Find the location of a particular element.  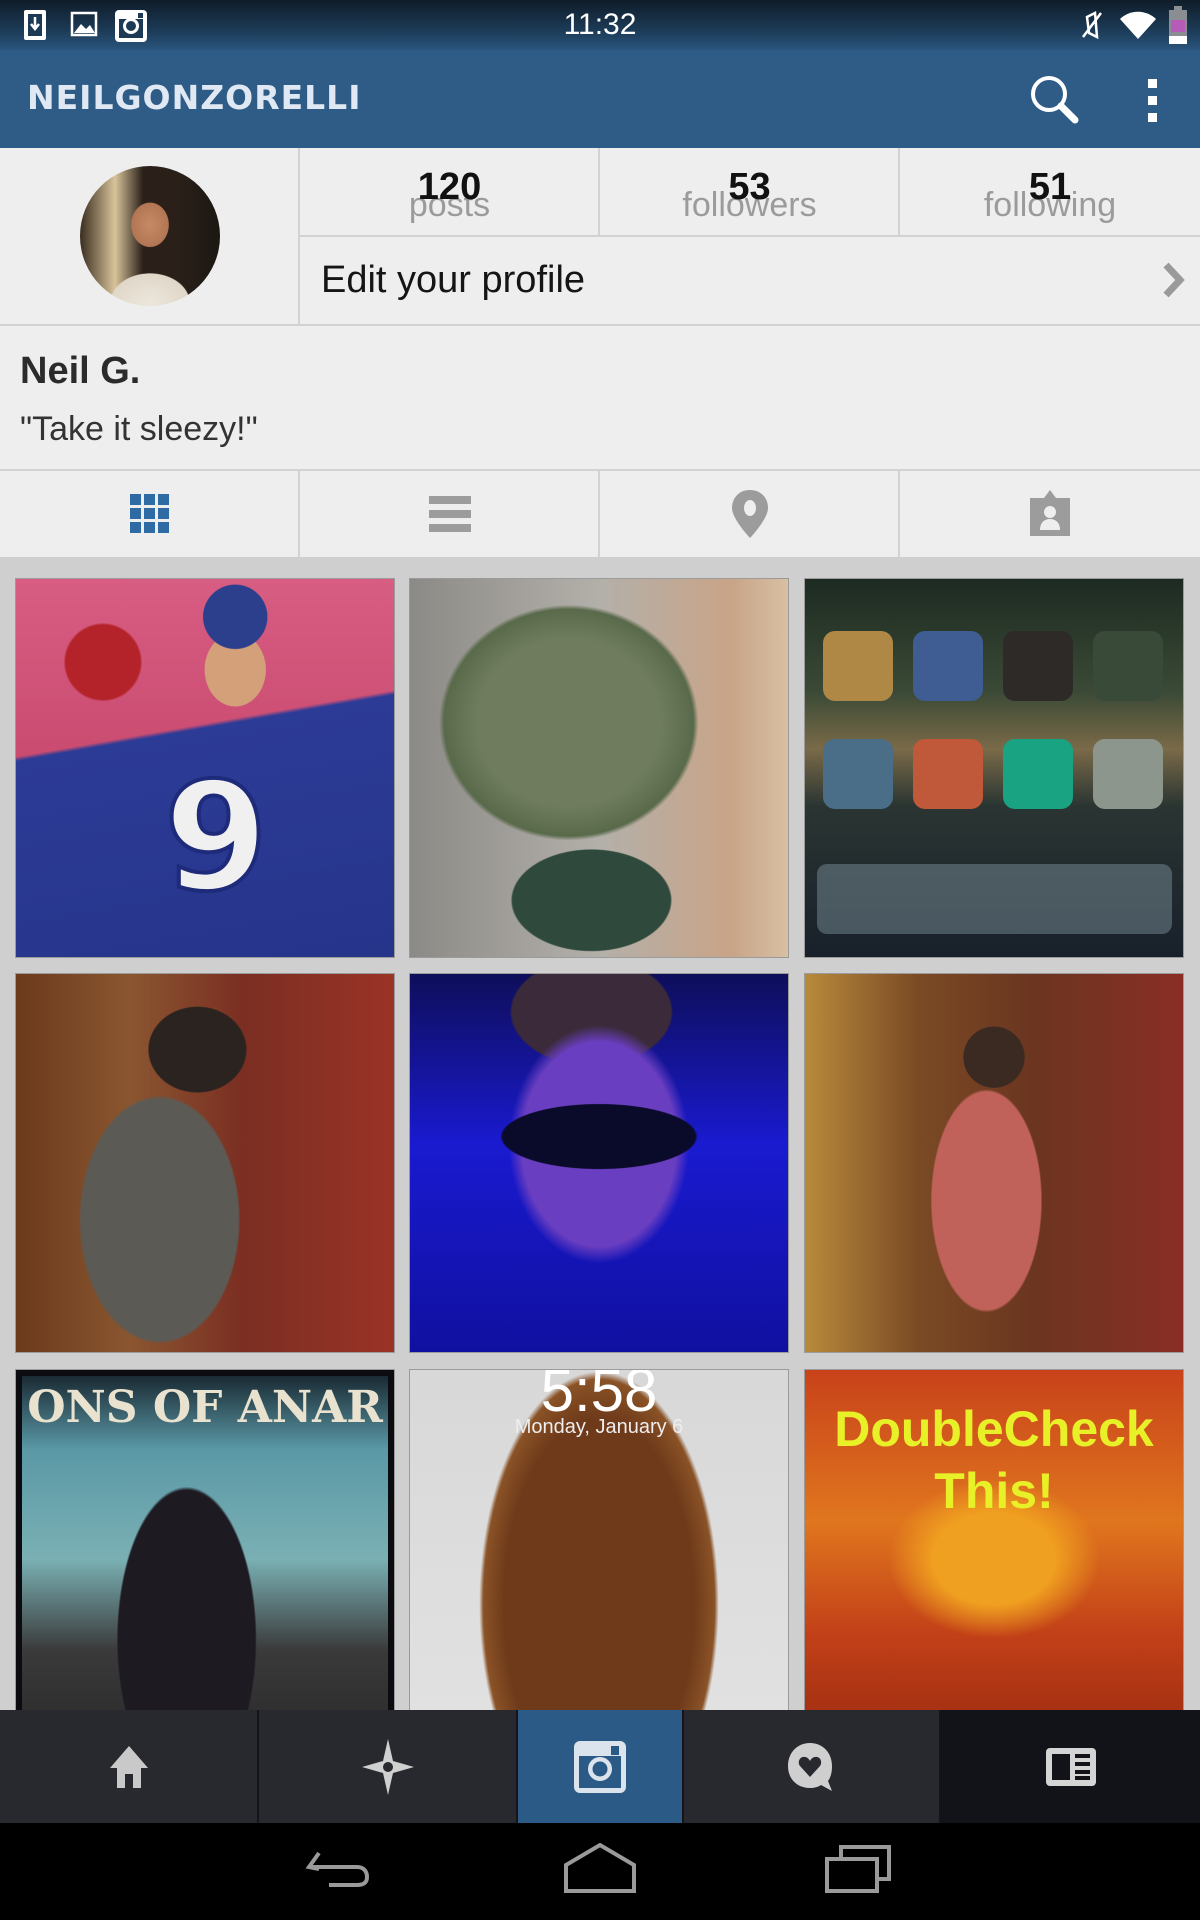

following-count: 51 is located at coordinates (1050, 187).